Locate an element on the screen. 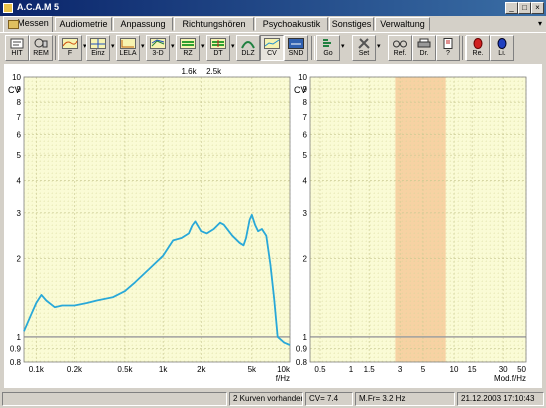 The image size is (546, 408). rem-button: REM is located at coordinates (41, 48).